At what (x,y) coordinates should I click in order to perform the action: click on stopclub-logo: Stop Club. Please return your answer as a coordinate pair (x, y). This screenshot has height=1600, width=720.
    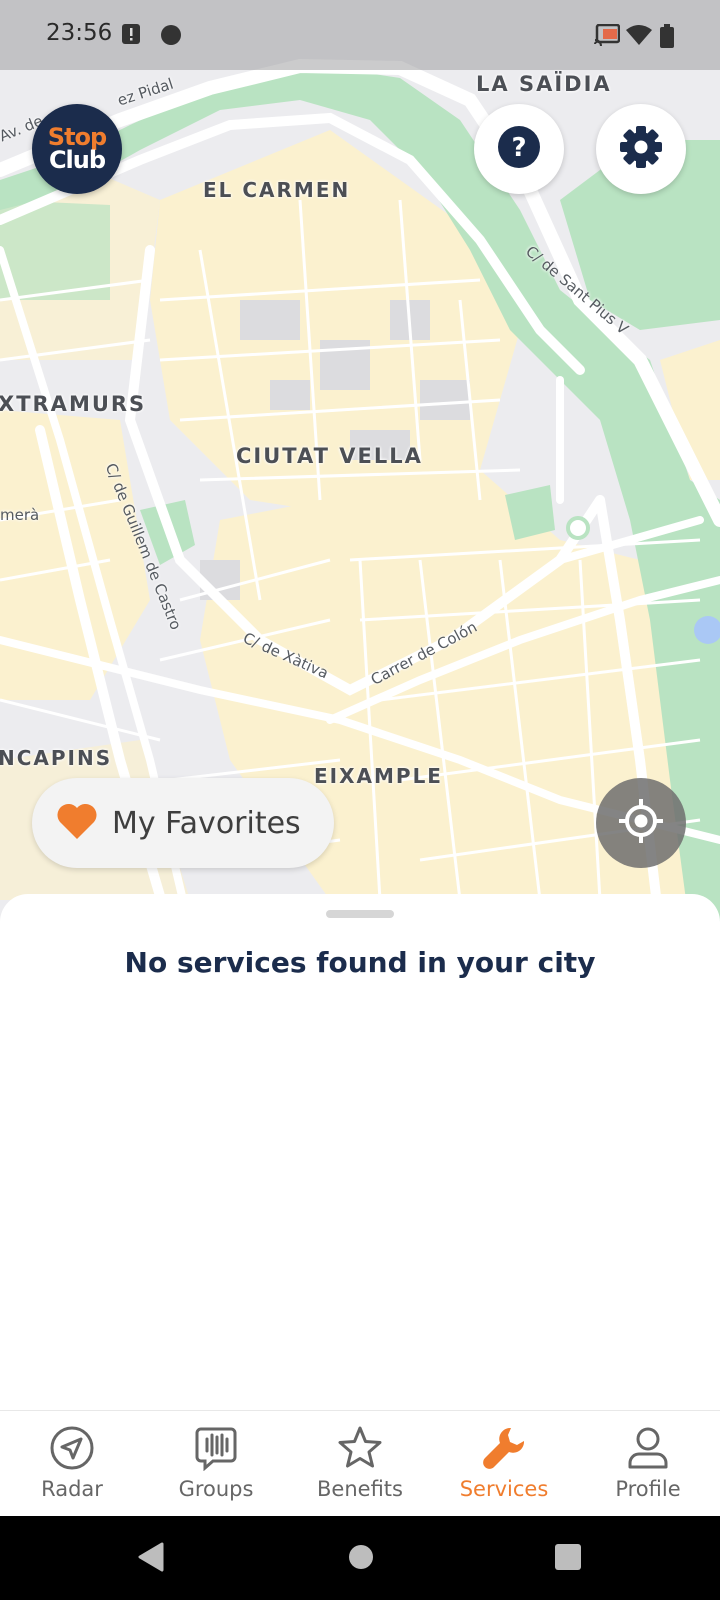
    Looking at the image, I should click on (77, 149).